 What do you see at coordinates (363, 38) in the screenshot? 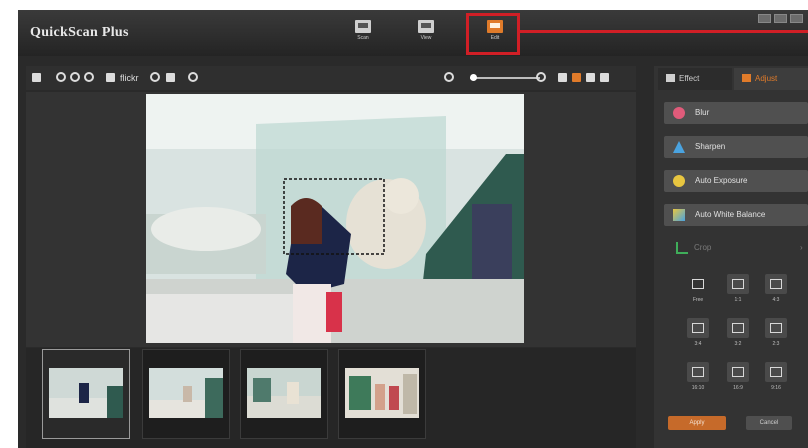
I see `scan-mode-label: Scan` at bounding box center [363, 38].